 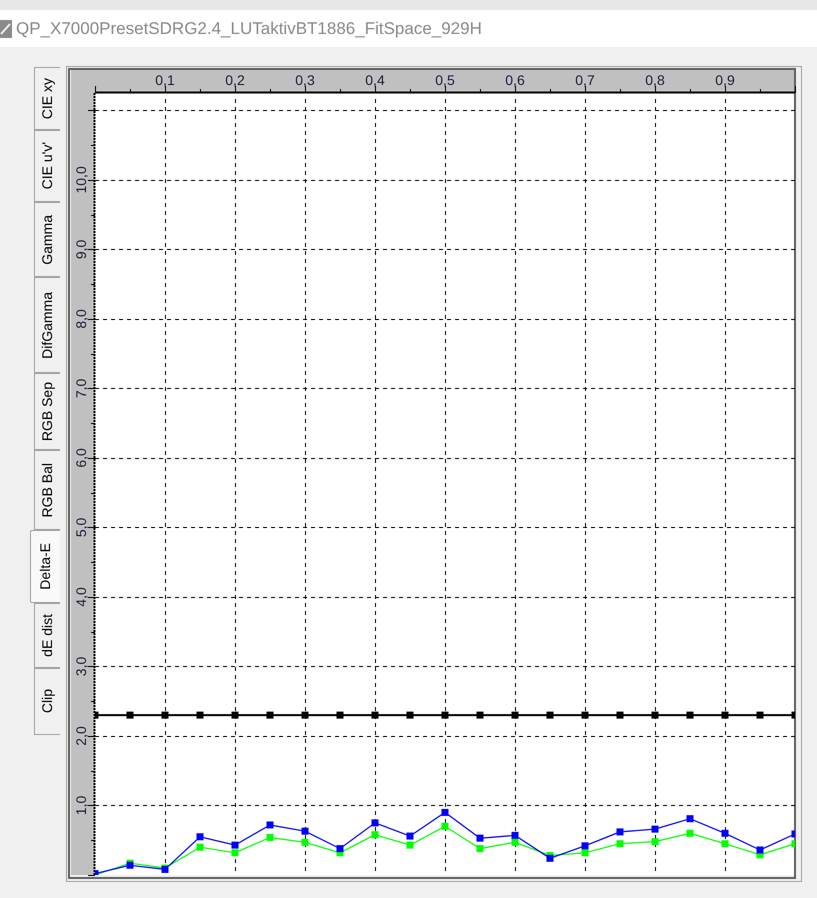 I want to click on tick-label: 3,0, so click(x=81, y=666).